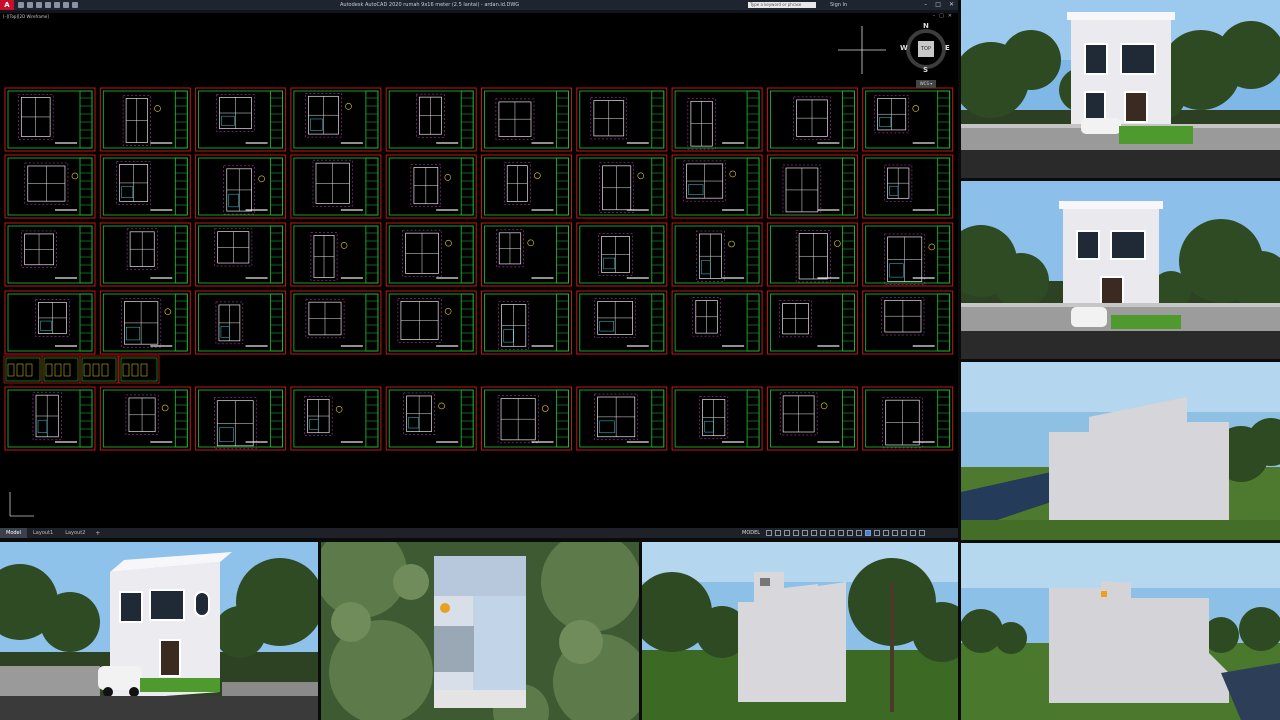 Image resolution: width=1280 pixels, height=720 pixels. I want to click on viewport-minimize-button: –, so click(934, 16).